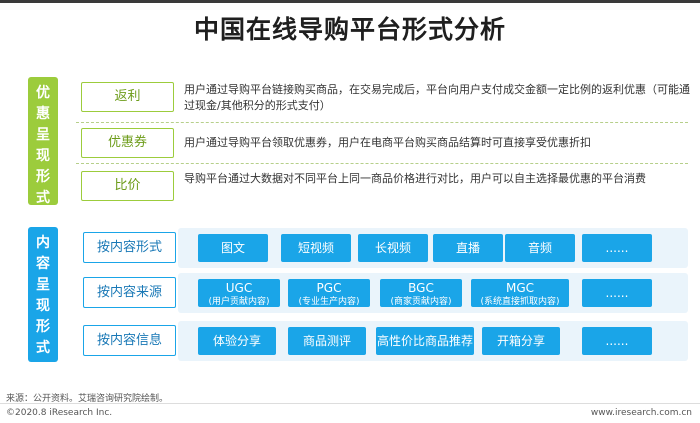  I want to click on copyright: ©2020.8 iResearch Inc., so click(59, 413).